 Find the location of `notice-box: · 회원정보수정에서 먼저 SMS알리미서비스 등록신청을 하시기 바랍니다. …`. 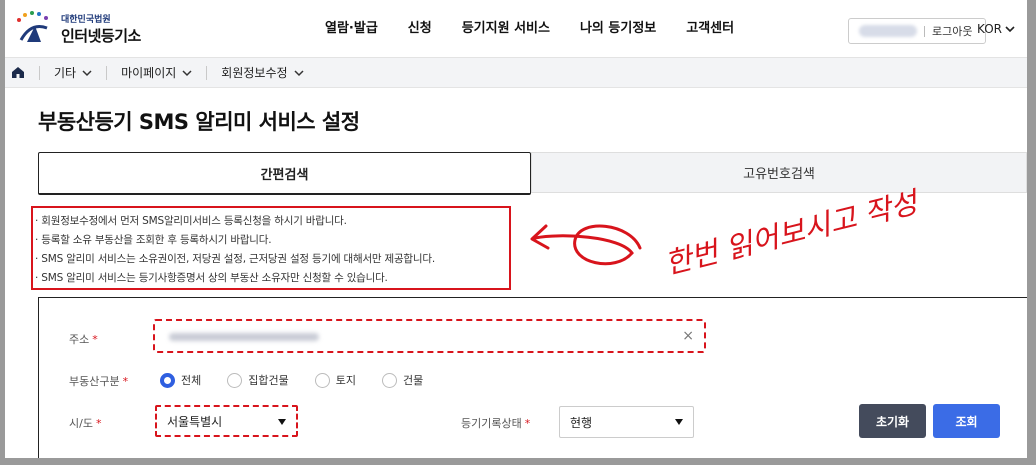

notice-box: · 회원정보수정에서 먼저 SMS알리미서비스 등록신청을 하시기 바랍니다. … is located at coordinates (271, 248).